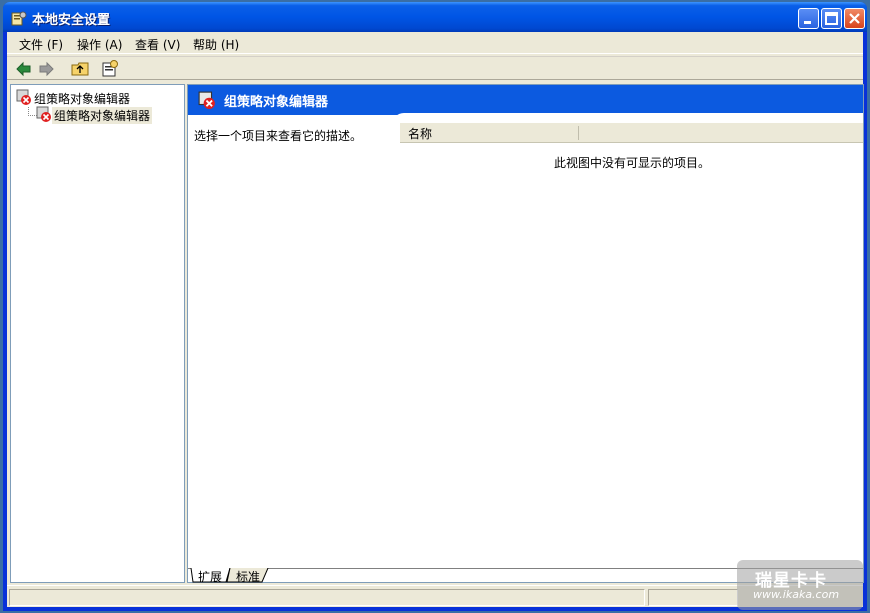 This screenshot has width=870, height=613. I want to click on menu-action: 操作 (A), so click(99, 44).